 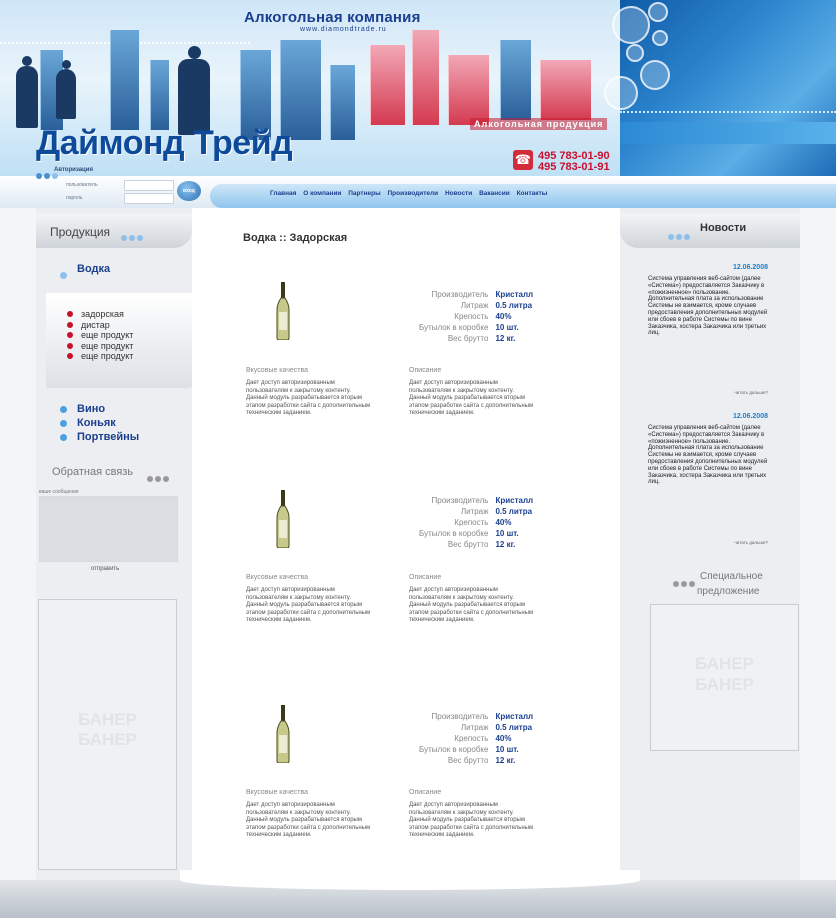 I want to click on list-item: дистар, so click(x=99, y=325).